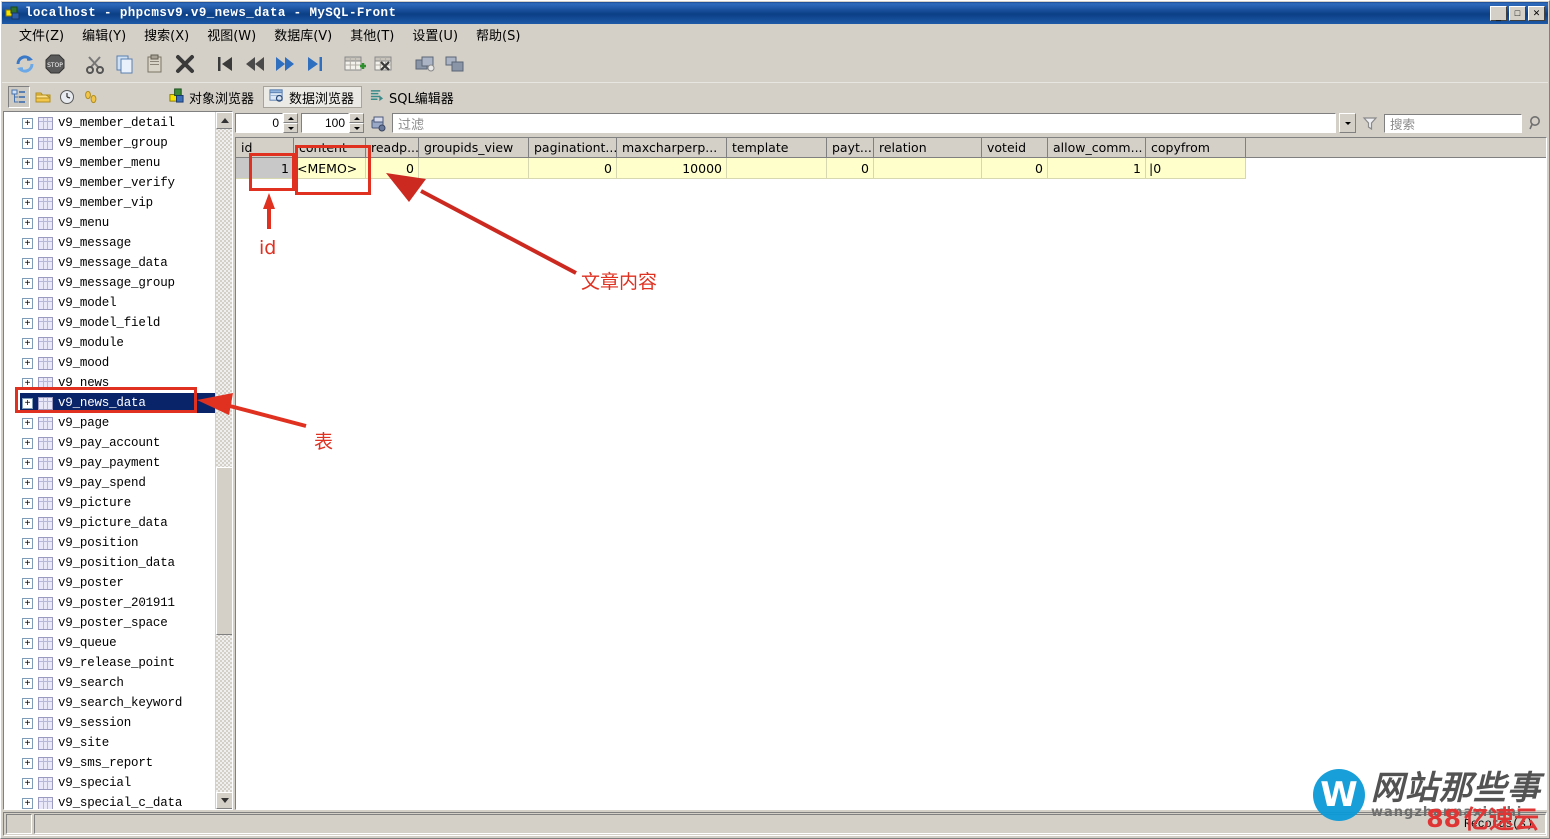 This screenshot has width=1550, height=839. Describe the element at coordinates (777, 168) in the screenshot. I see `cell-template` at that location.